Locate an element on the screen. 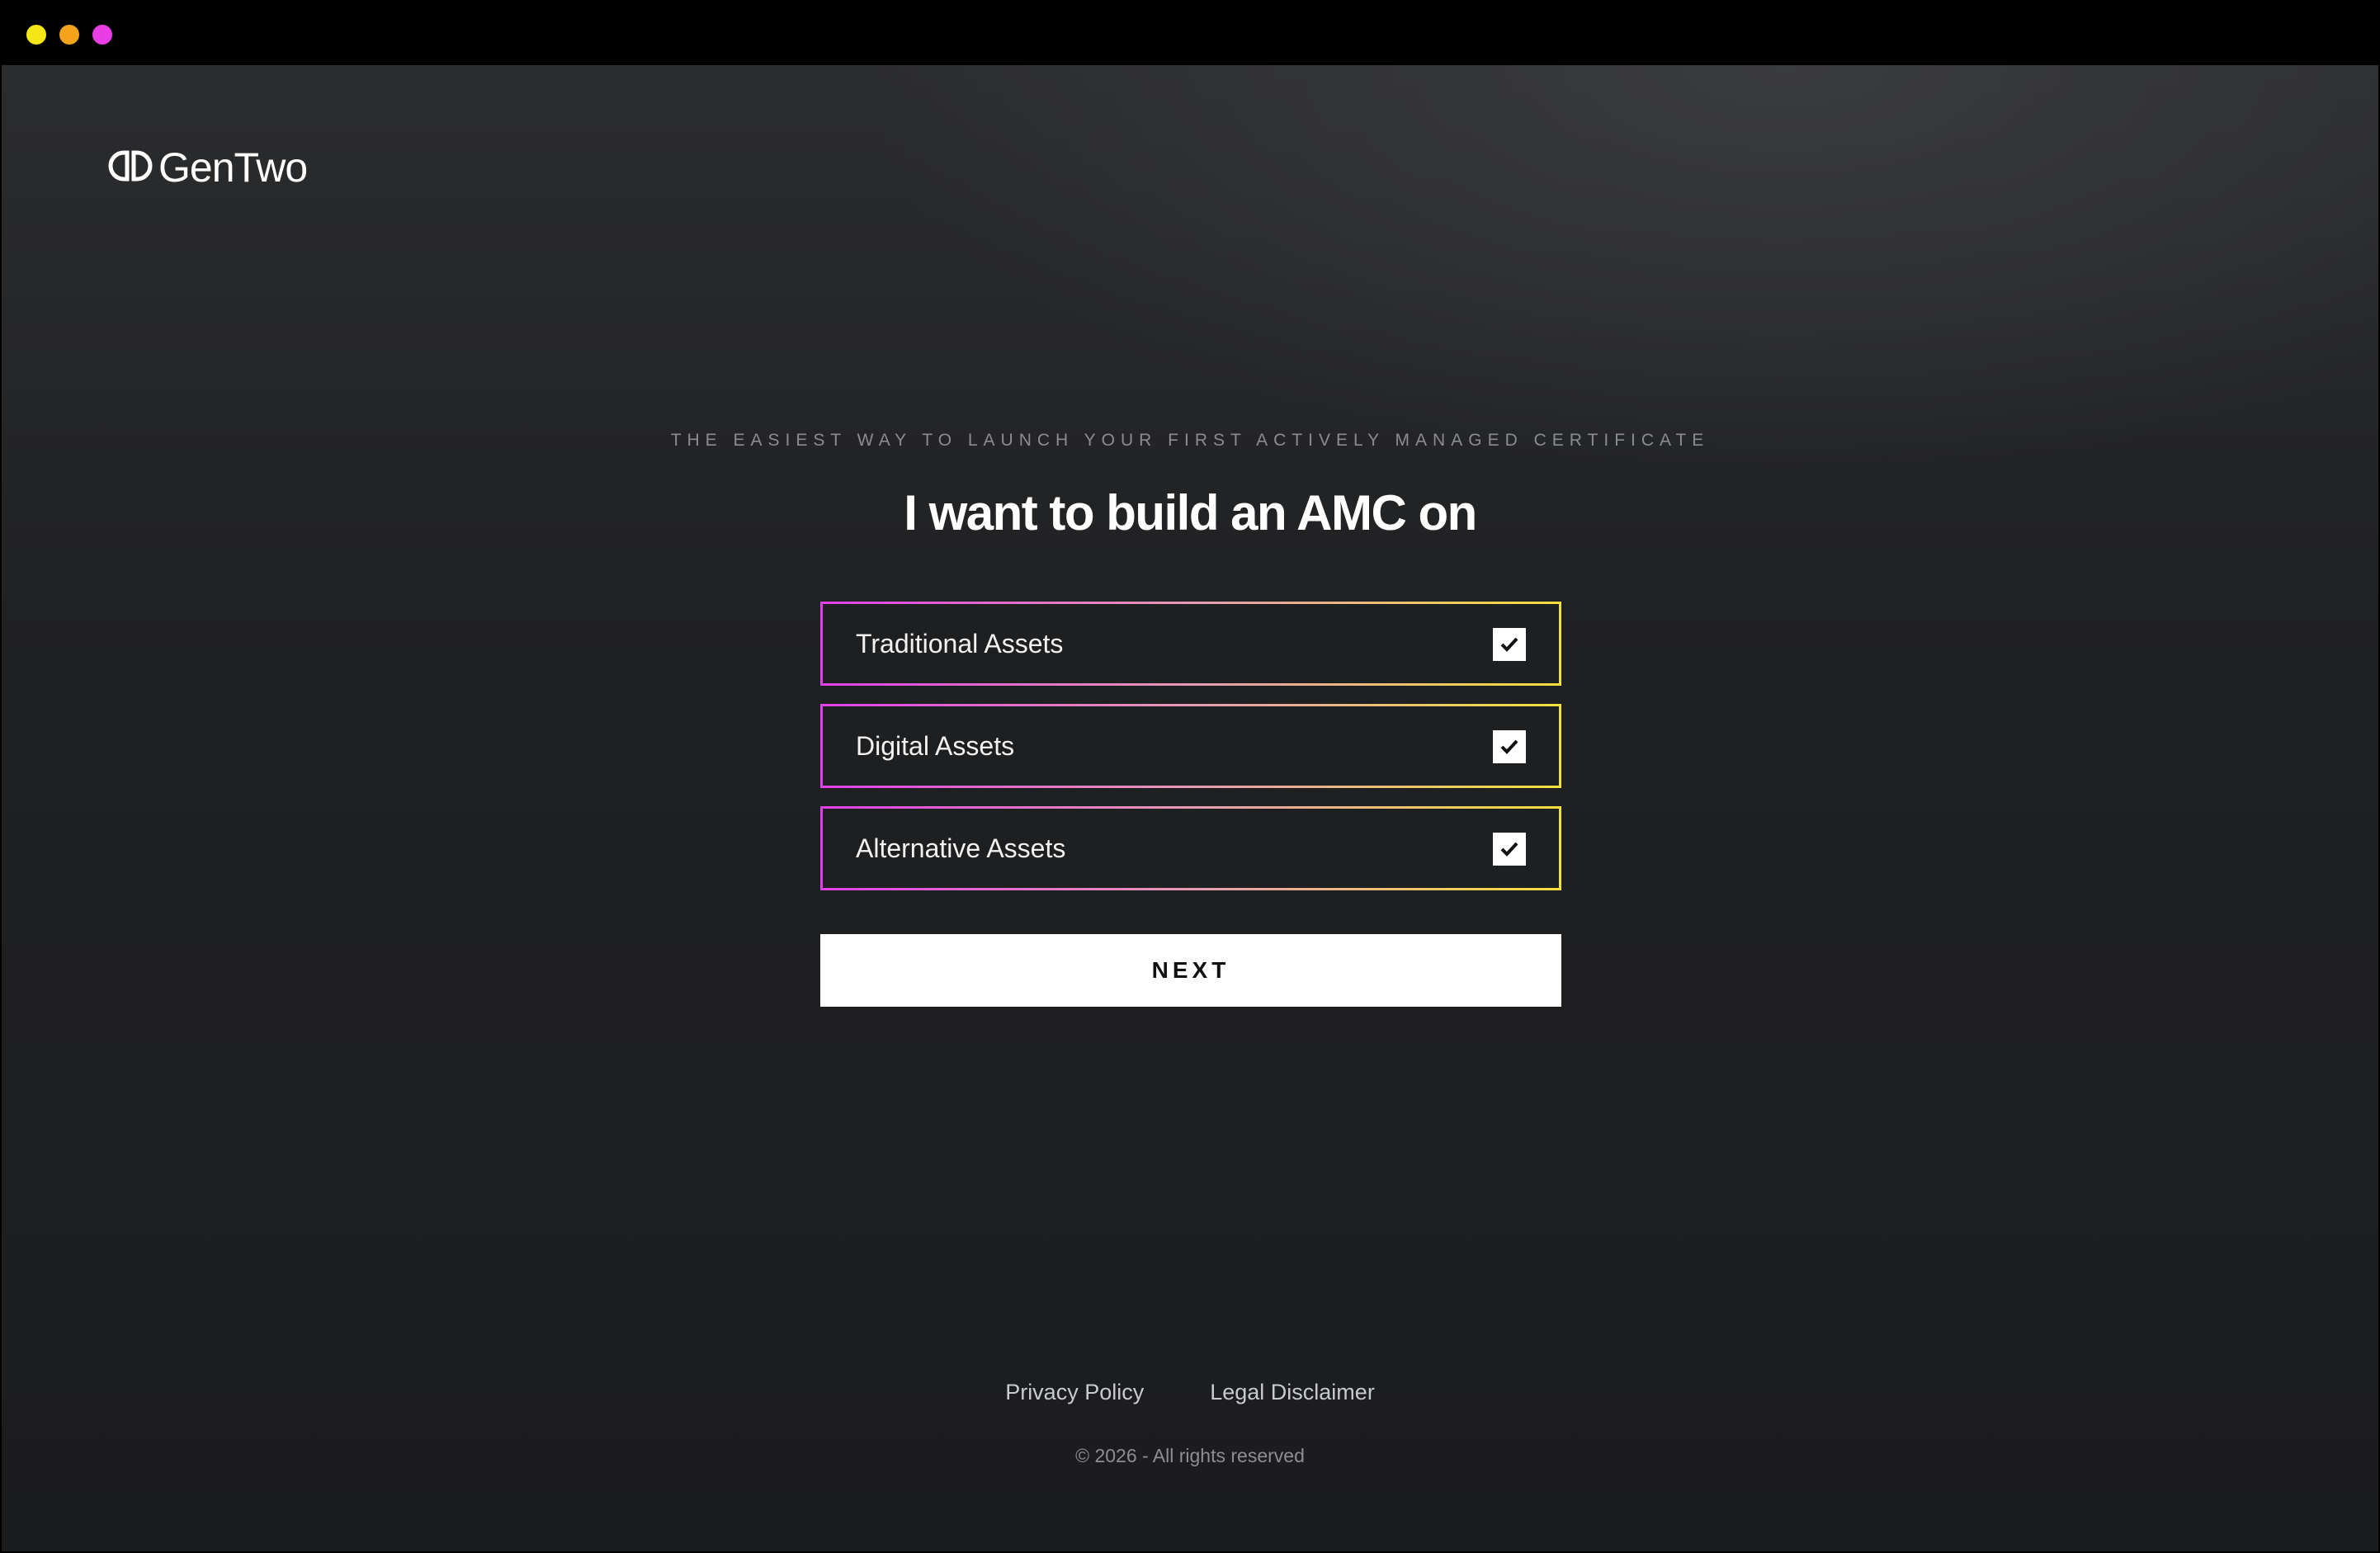 This screenshot has width=2380, height=1553. yellow-dot-icon is located at coordinates (36, 35).